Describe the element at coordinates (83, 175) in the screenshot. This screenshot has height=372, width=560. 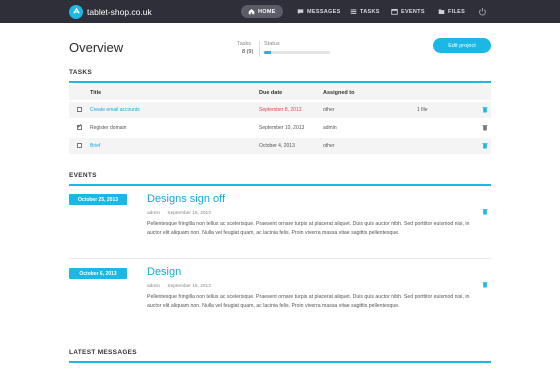
I see `events-heading: EVENTS` at that location.